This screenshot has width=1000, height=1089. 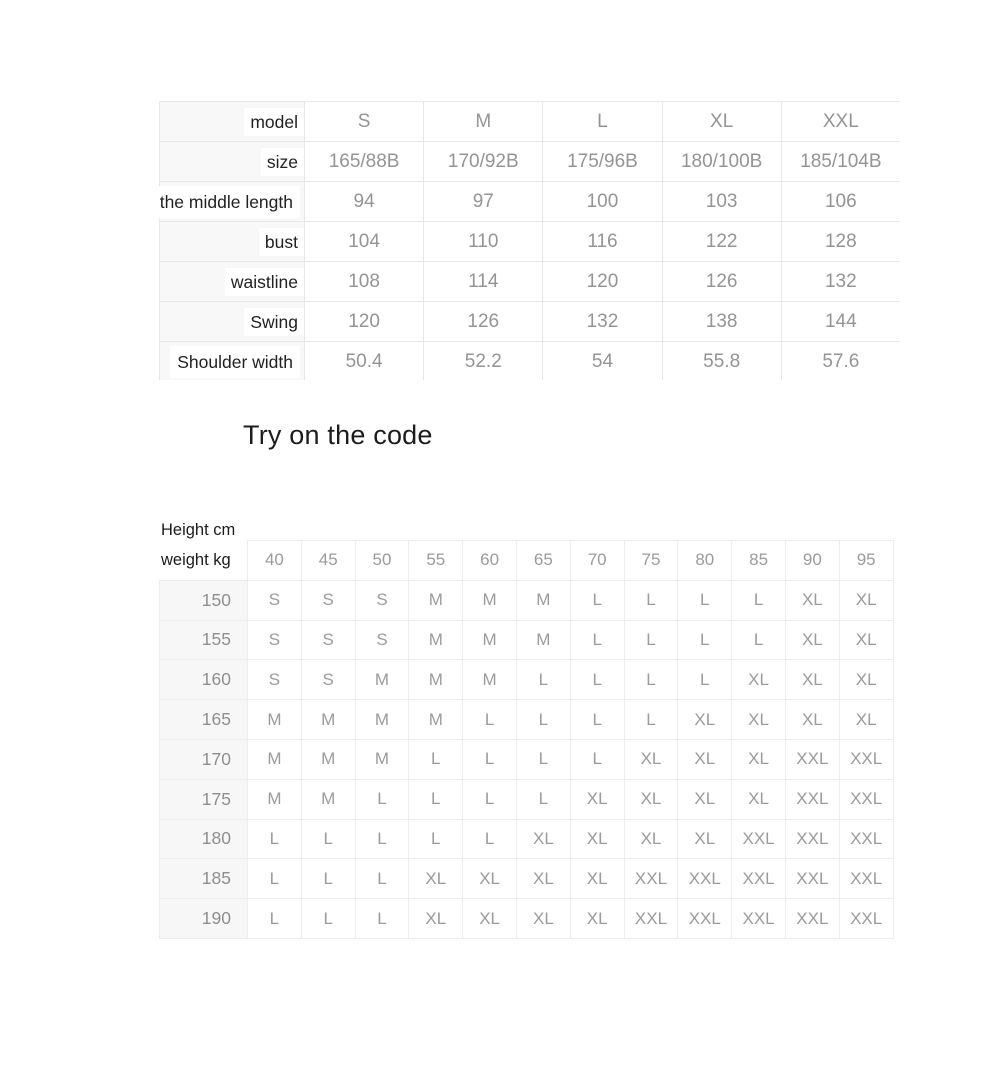 I want to click on fit-cell-190-90: XXL, so click(x=812, y=918).